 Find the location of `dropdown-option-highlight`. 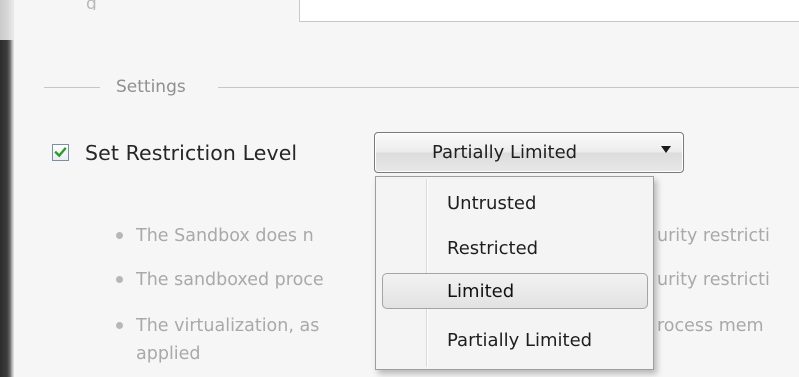

dropdown-option-highlight is located at coordinates (515, 291).